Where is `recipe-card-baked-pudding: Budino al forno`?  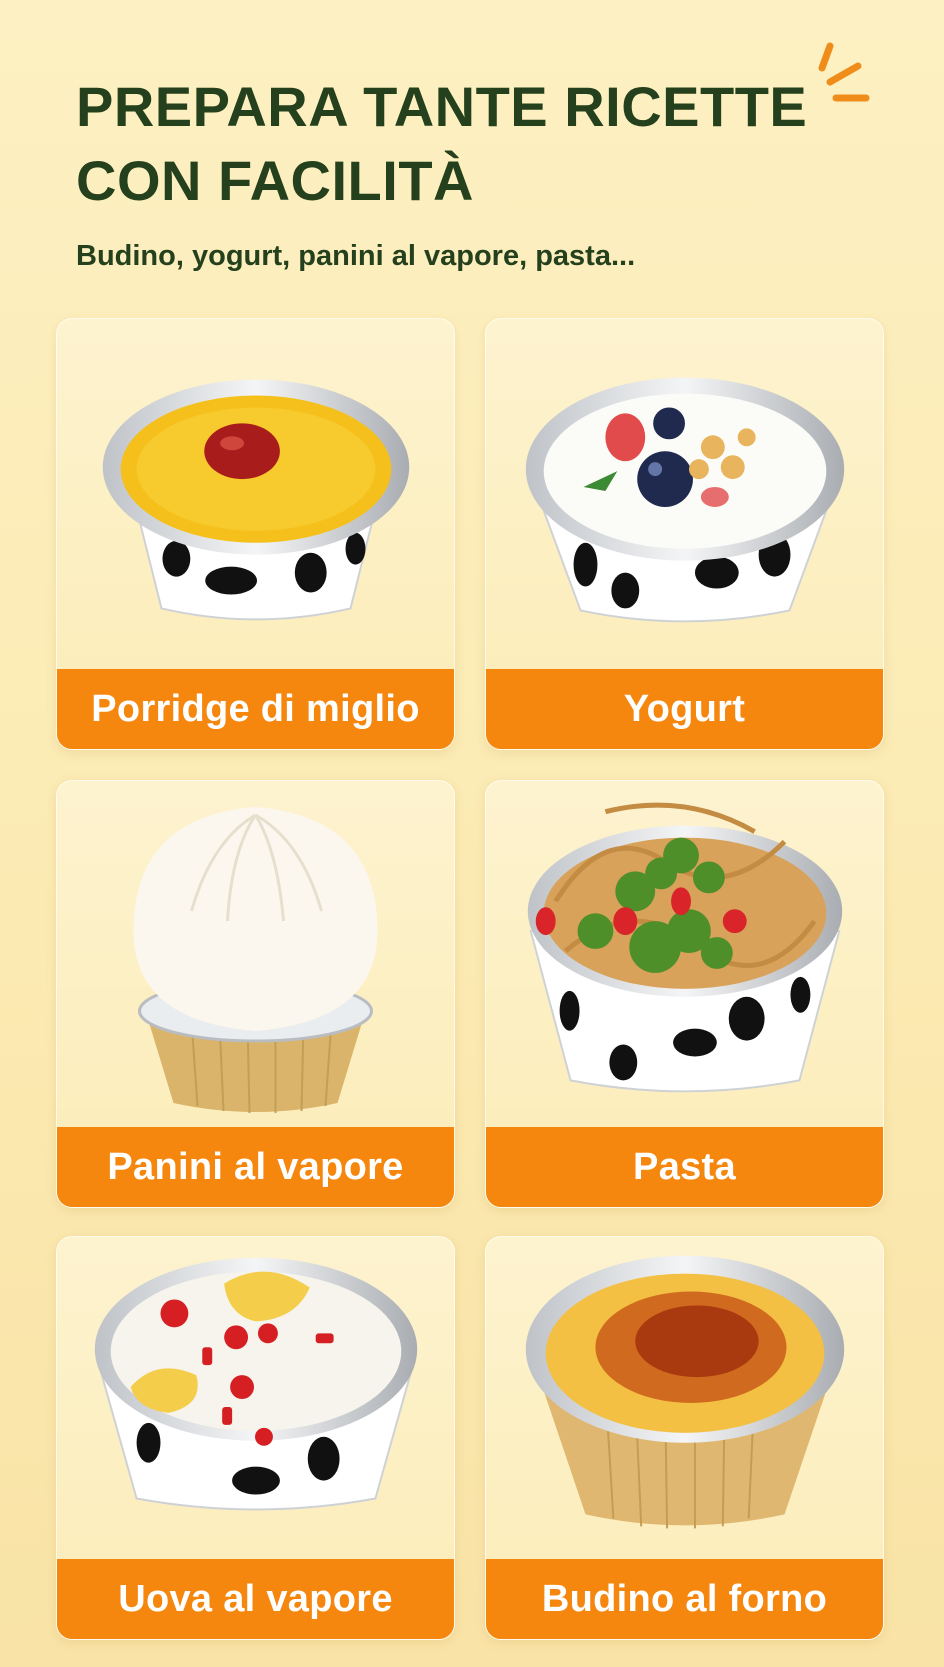 recipe-card-baked-pudding: Budino al forno is located at coordinates (684, 1438).